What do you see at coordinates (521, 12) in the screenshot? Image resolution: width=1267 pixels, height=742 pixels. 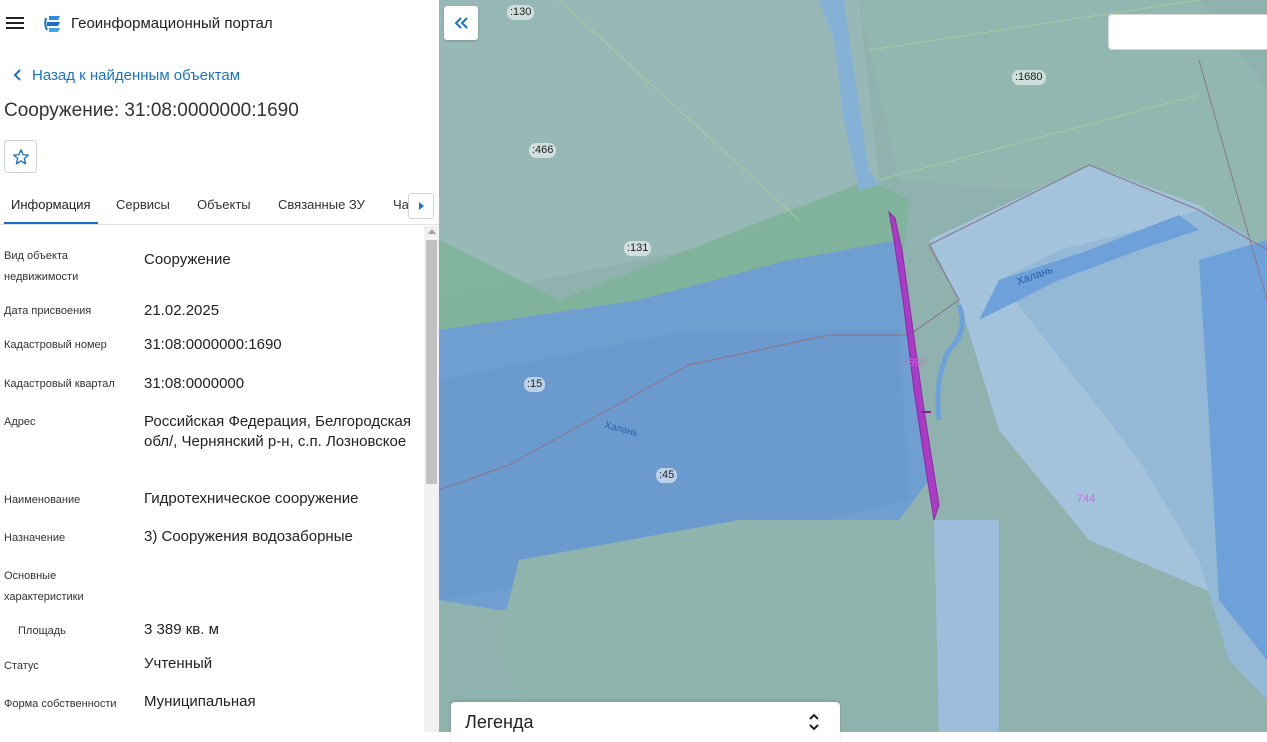 I see `map-parcel-label: :130` at bounding box center [521, 12].